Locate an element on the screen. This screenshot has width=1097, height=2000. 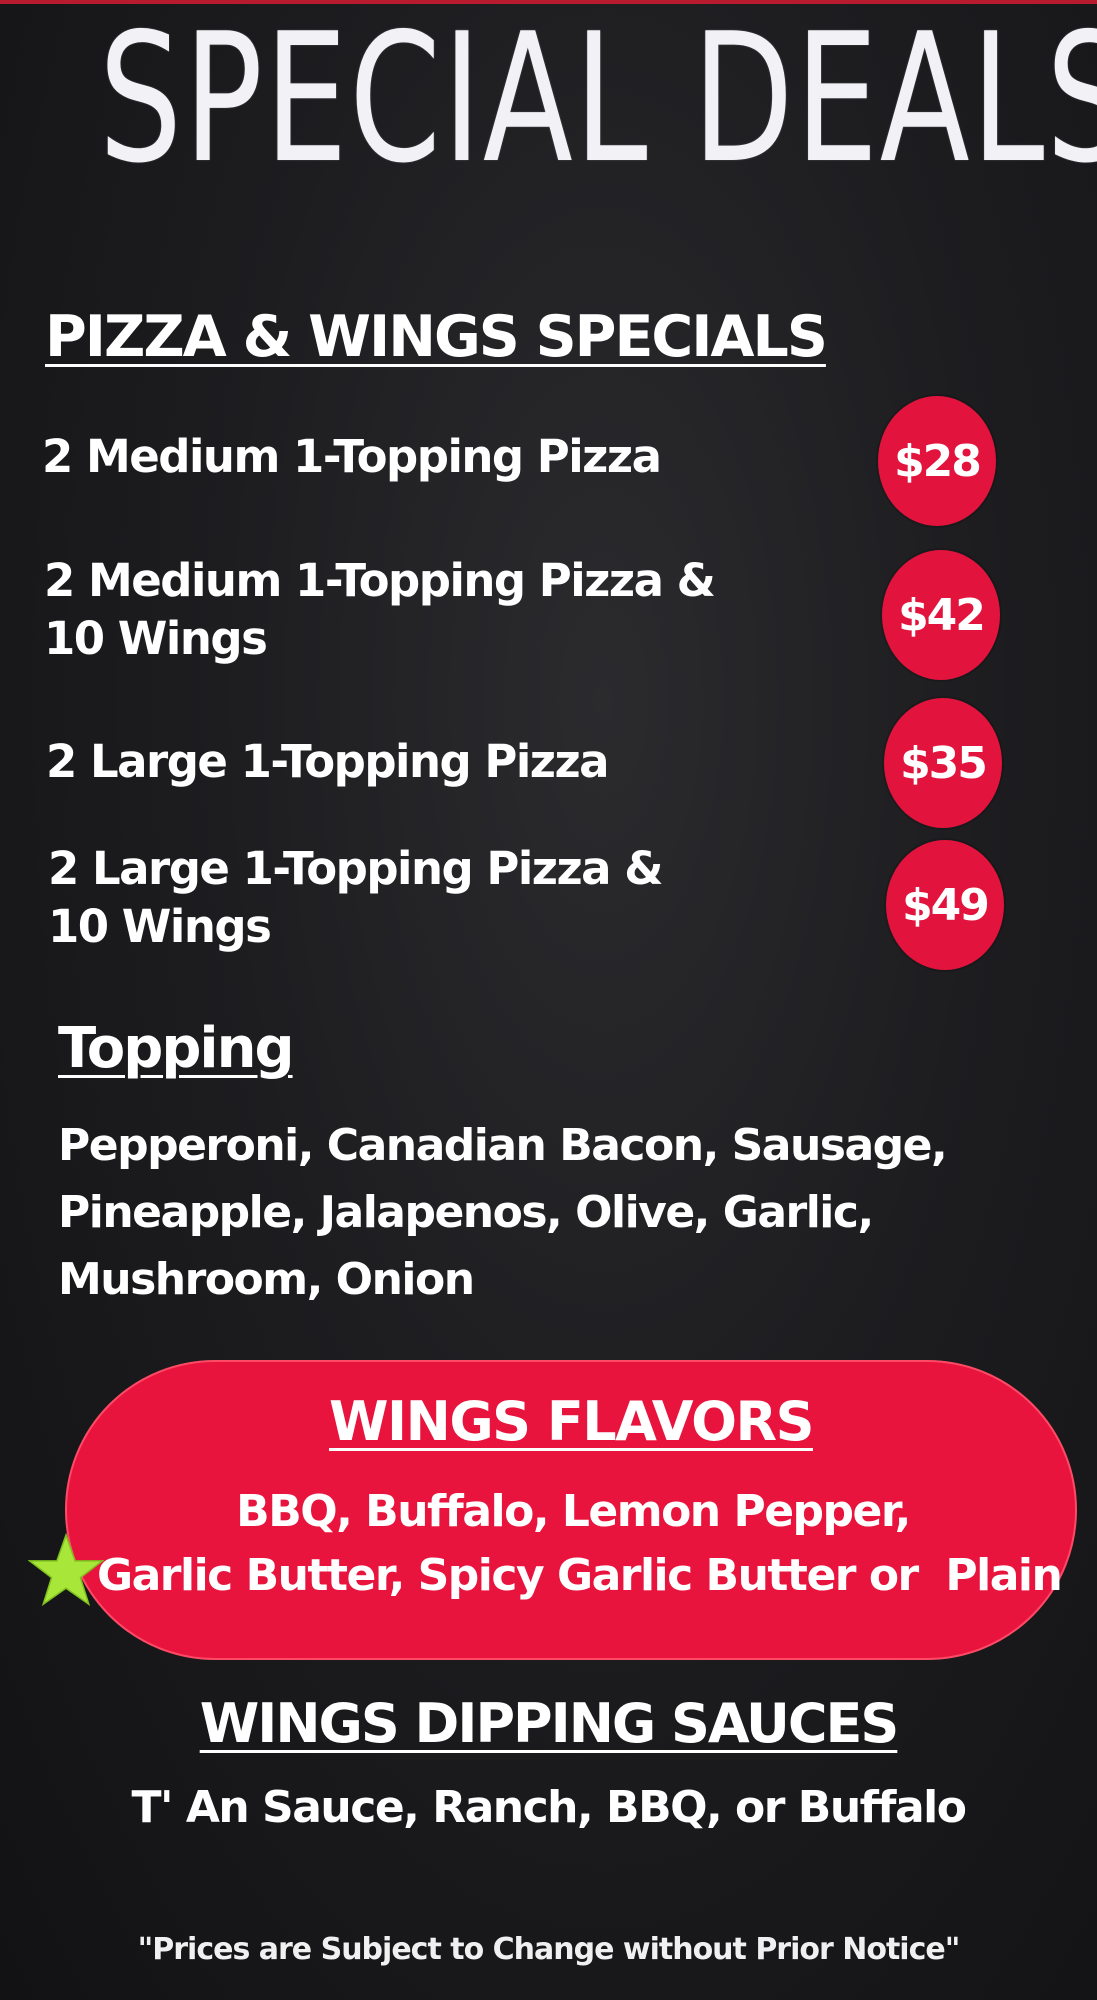
deal-label: 2 Medium 1-Topping Pizza is located at coordinates (352, 456).